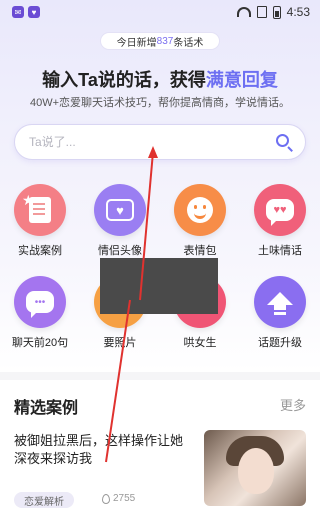 This screenshot has height=529, width=320. I want to click on chat-bubble-icon: •••, so click(40, 302).